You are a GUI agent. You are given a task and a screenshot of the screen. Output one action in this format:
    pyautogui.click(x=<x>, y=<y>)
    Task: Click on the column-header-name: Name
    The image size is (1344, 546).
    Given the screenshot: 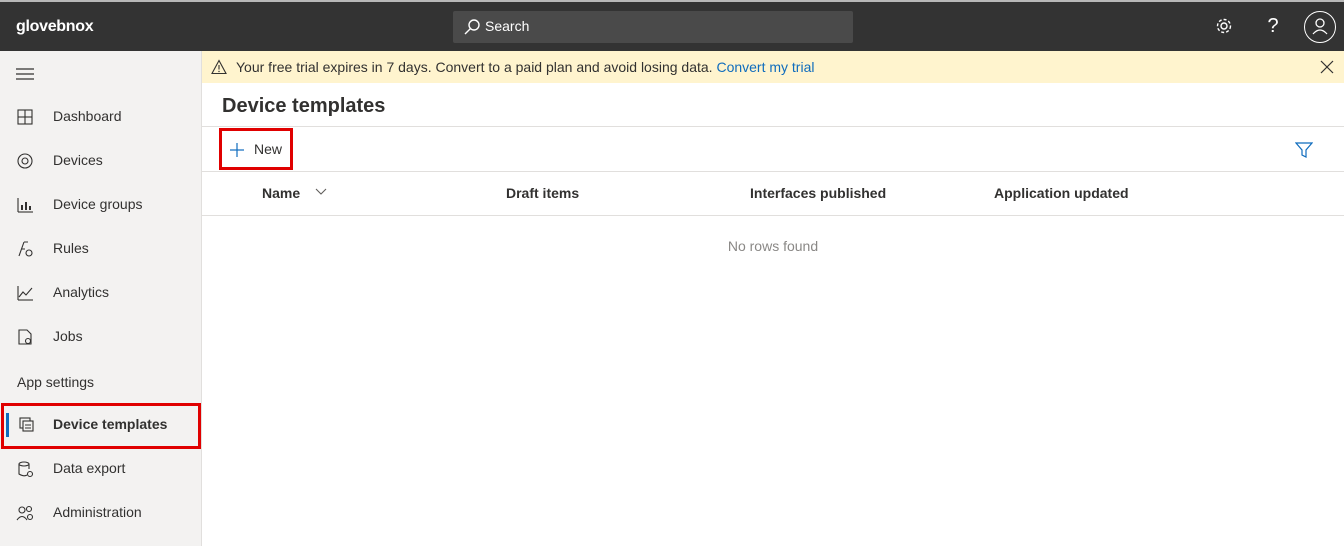 What is the action you would take?
    pyautogui.click(x=281, y=193)
    